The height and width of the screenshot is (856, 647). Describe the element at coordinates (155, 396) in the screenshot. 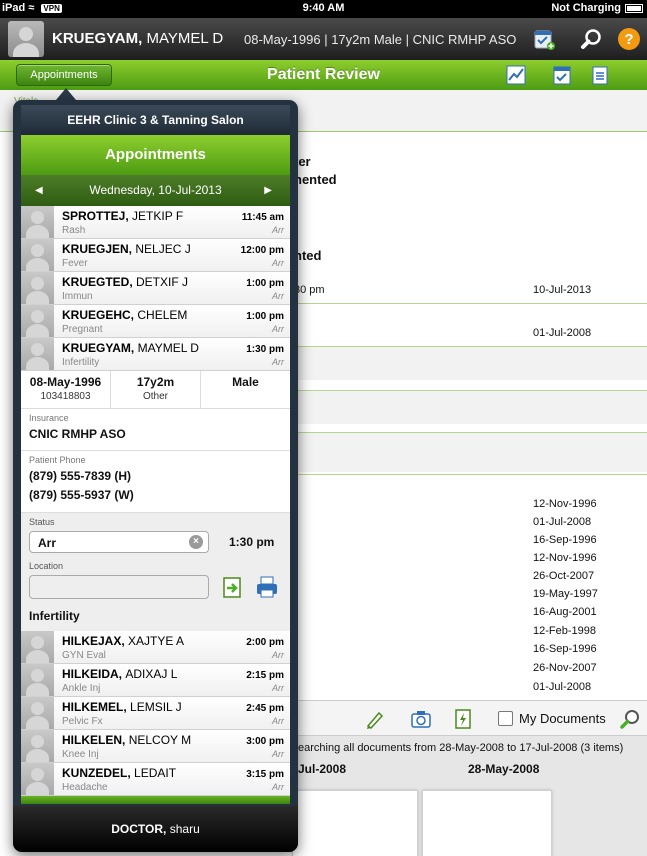

I see `detail-age-sub: Other` at that location.